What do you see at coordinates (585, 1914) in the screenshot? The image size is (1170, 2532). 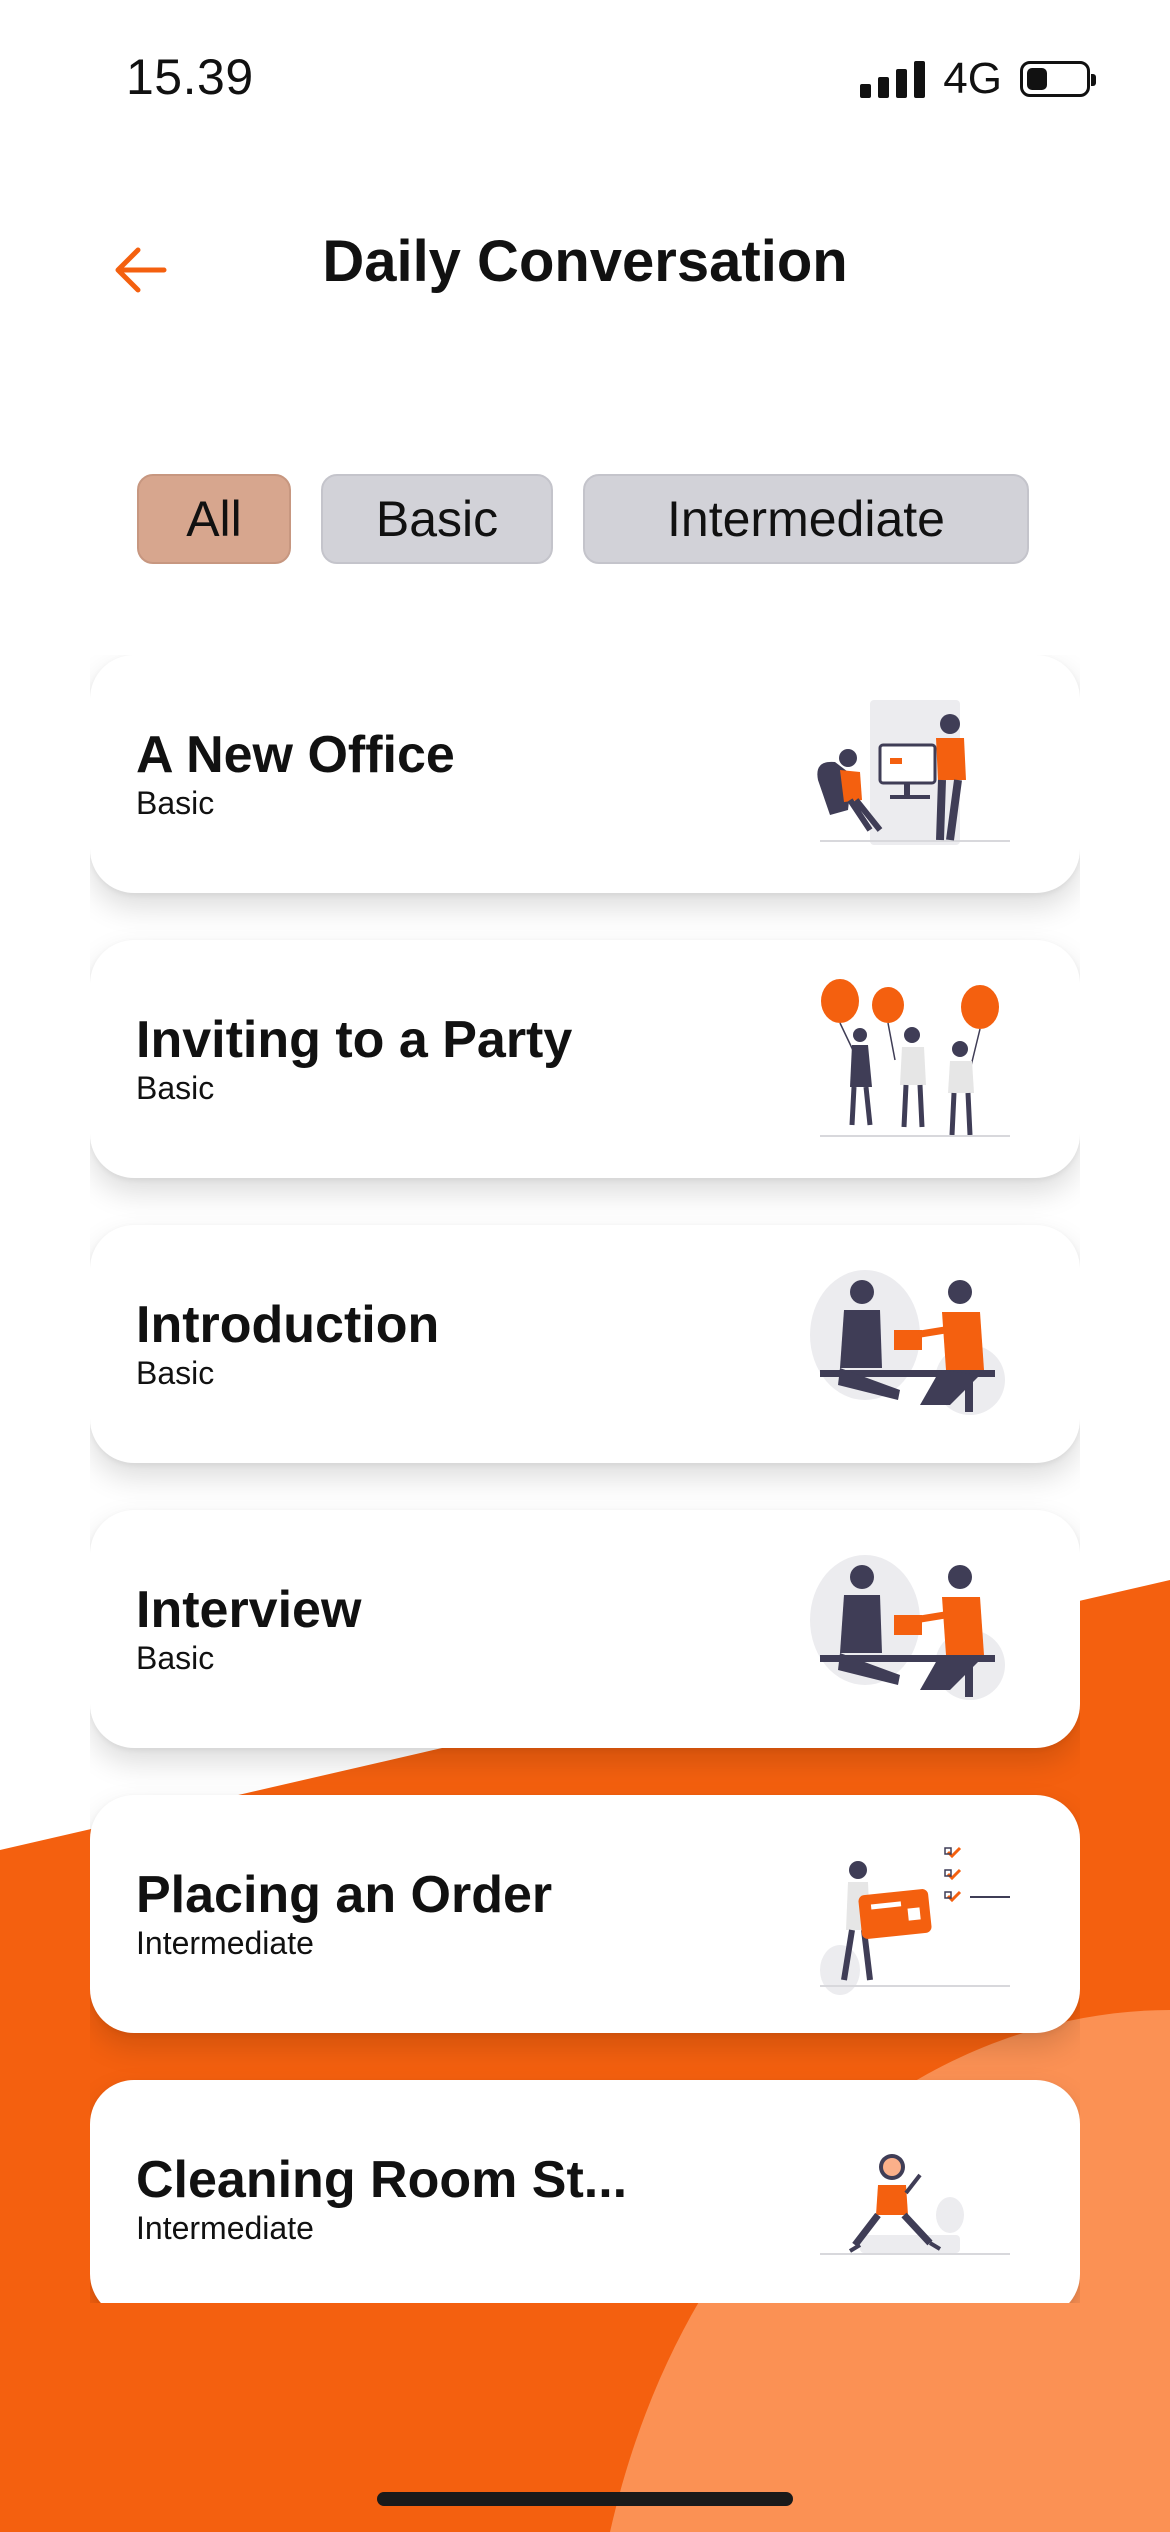 I see `lesson-card: Placing an Order Intermediate` at bounding box center [585, 1914].